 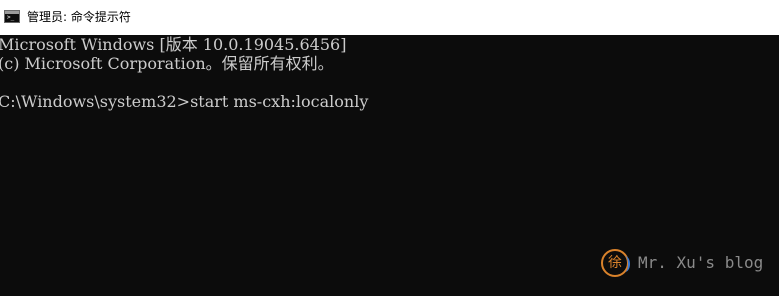 What do you see at coordinates (389, 17) in the screenshot?
I see `title-bar: >_ 管理员: 命令提示符` at bounding box center [389, 17].